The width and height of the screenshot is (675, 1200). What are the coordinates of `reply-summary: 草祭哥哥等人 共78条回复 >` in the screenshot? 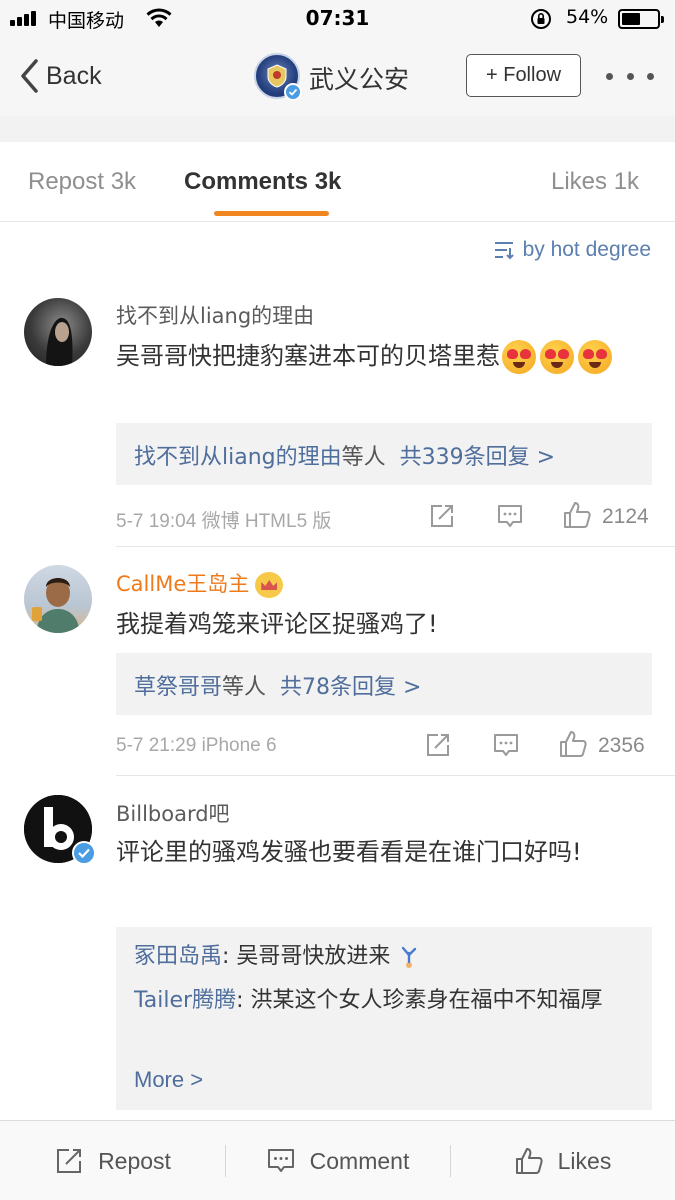 It's located at (278, 687).